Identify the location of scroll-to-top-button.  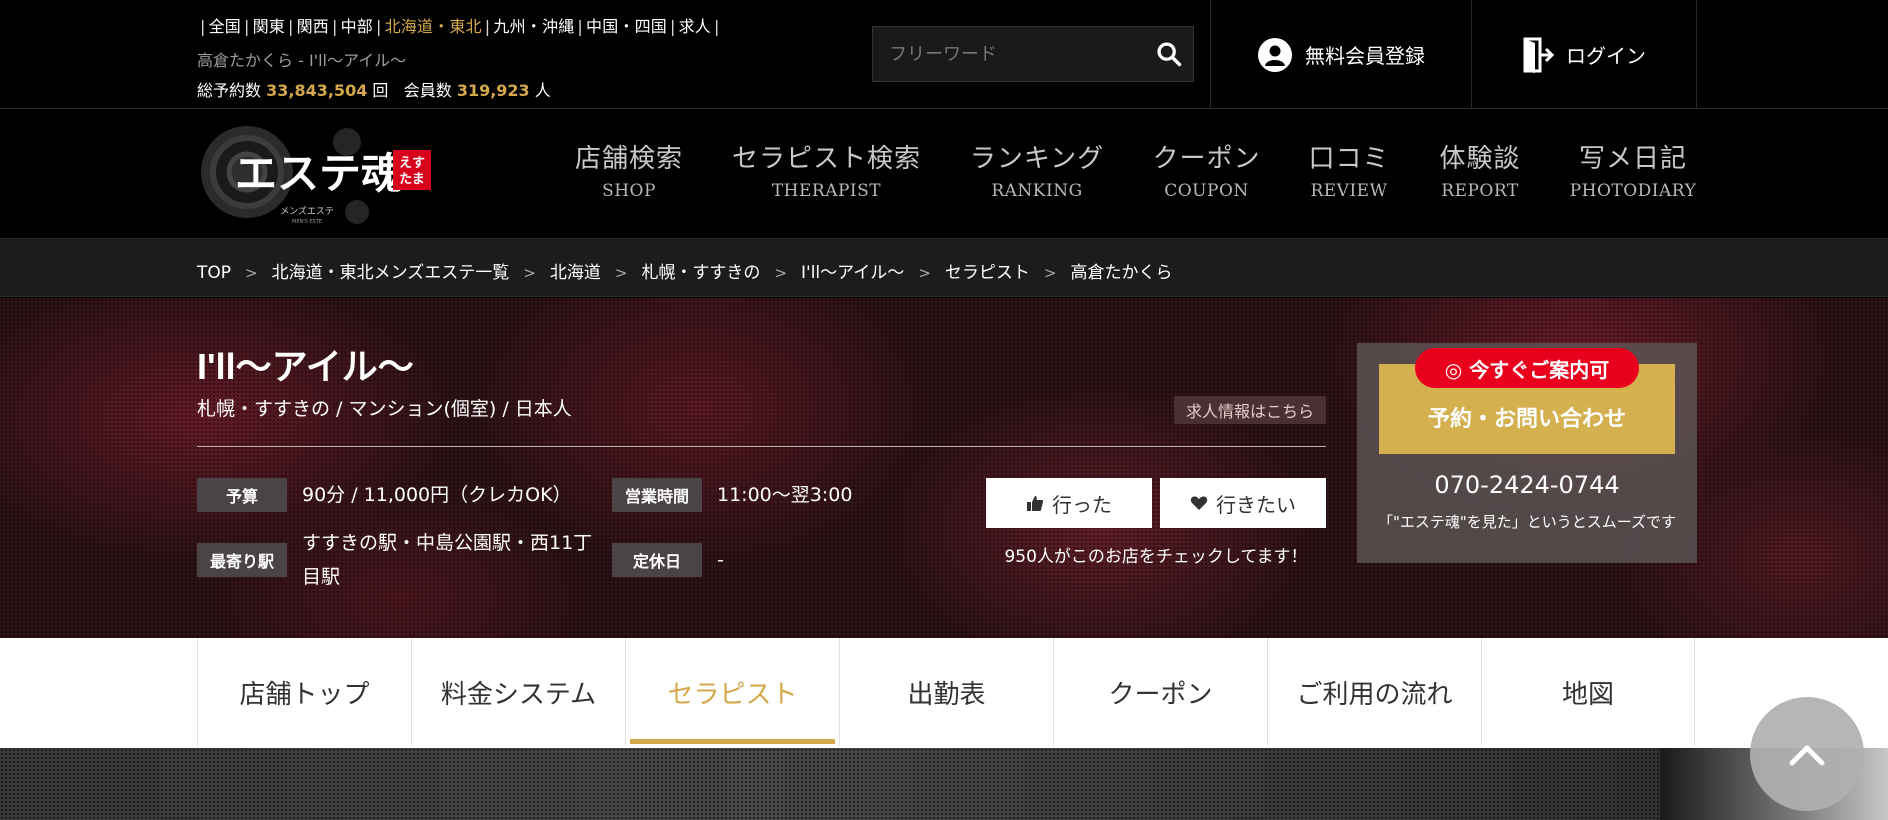
(1807, 754).